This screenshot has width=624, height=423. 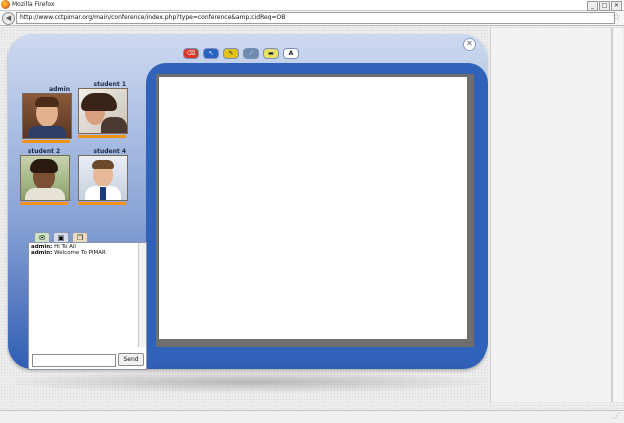 What do you see at coordinates (592, 6) in the screenshot?
I see `minimize-button: _` at bounding box center [592, 6].